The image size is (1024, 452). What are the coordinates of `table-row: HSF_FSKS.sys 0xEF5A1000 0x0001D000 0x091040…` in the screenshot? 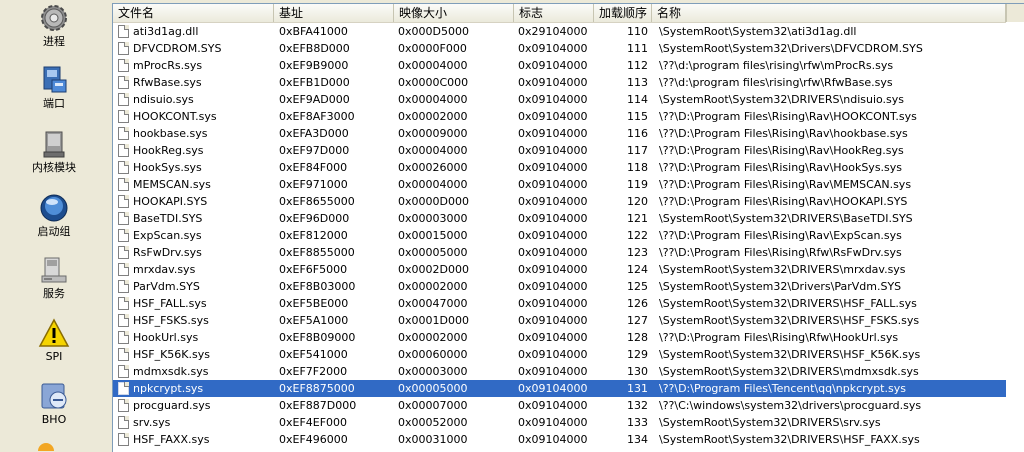 It's located at (559, 320).